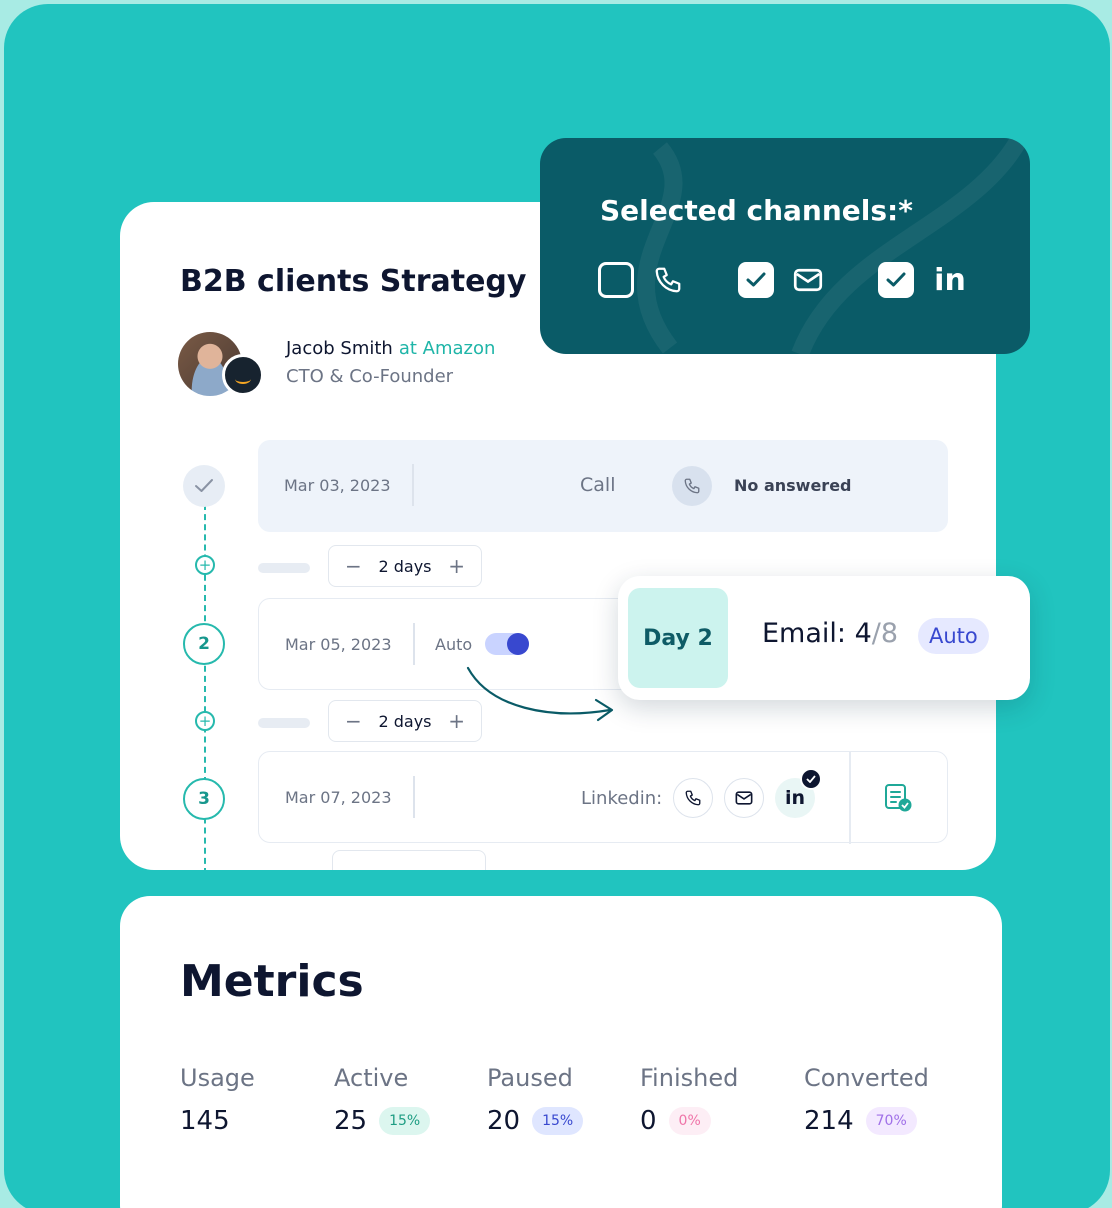 Image resolution: width=1112 pixels, height=1208 pixels. Describe the element at coordinates (756, 280) in the screenshot. I see `email-channel-checkbox` at that location.